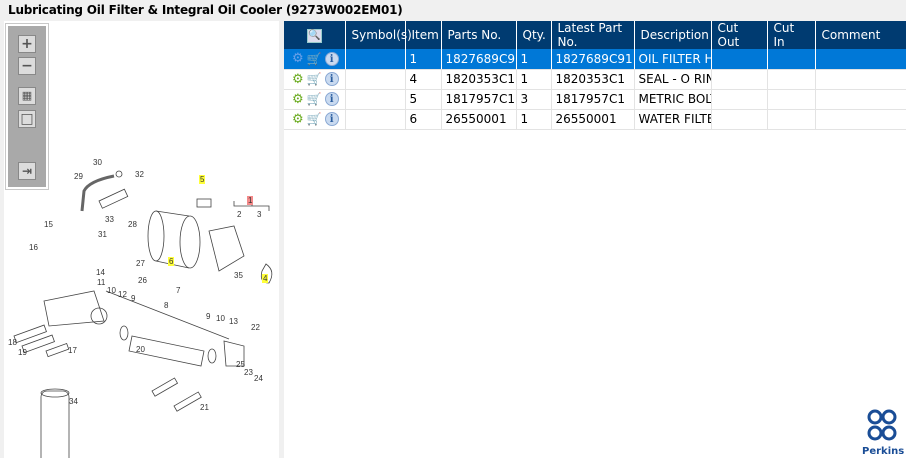  What do you see at coordinates (250, 200) in the screenshot?
I see `callout-1: 1` at bounding box center [250, 200].